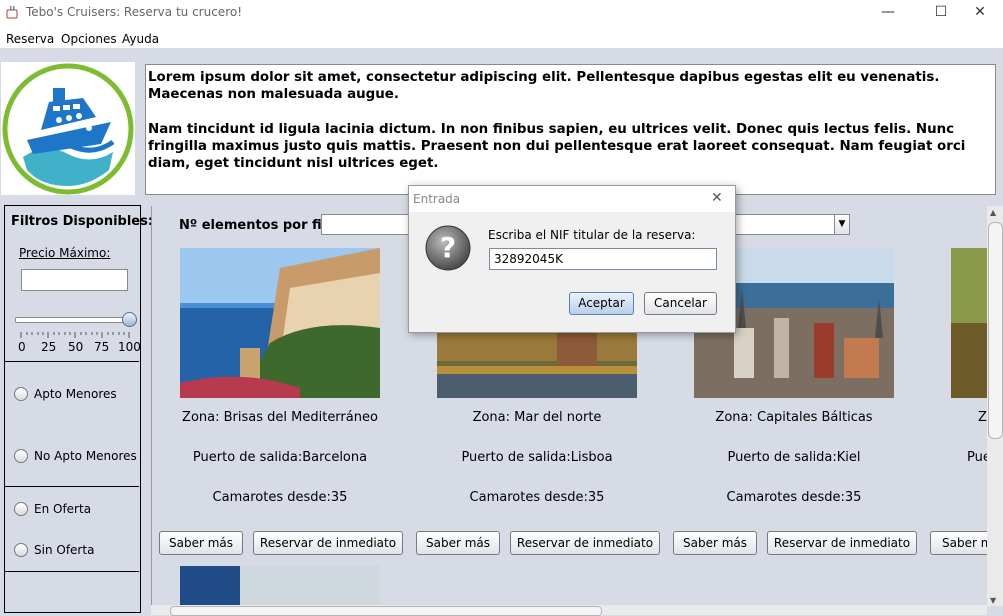 The width and height of the screenshot is (1003, 616). Describe the element at coordinates (129, 319) in the screenshot. I see `price-slider-thumb` at that location.